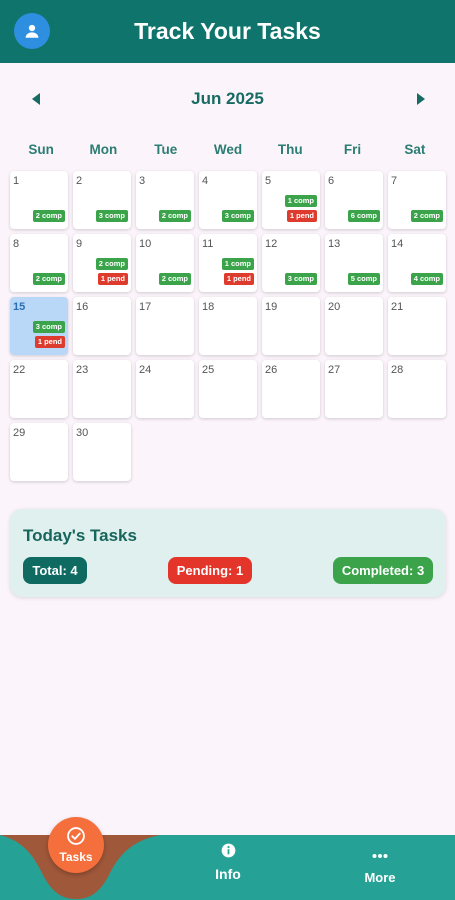 This screenshot has width=455, height=900. I want to click on day-badges: 6 comp, so click(363, 216).